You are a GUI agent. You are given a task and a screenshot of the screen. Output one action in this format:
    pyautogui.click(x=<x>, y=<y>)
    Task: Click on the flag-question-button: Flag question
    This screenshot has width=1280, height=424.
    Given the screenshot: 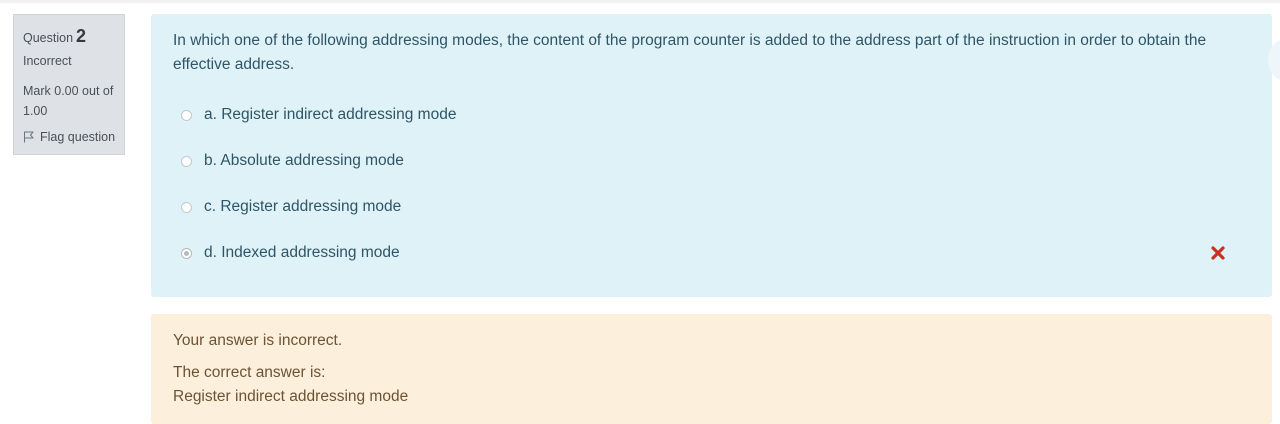 What is the action you would take?
    pyautogui.click(x=73, y=137)
    